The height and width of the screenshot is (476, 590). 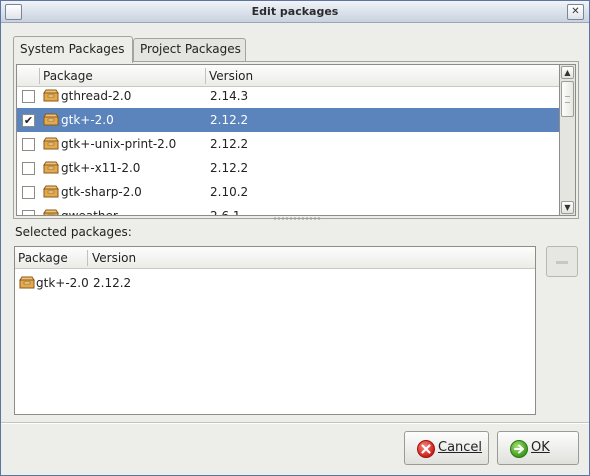 What do you see at coordinates (89, 212) in the screenshot?
I see `package-name: gweather` at bounding box center [89, 212].